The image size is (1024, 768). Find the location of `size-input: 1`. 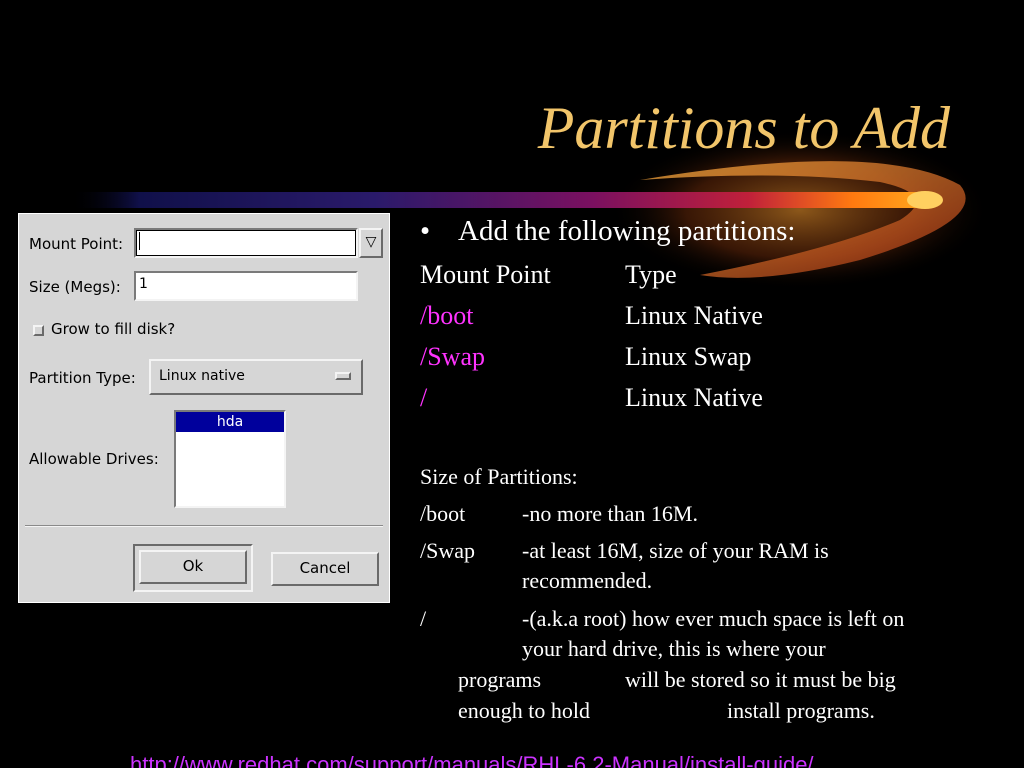

size-input: 1 is located at coordinates (246, 286).